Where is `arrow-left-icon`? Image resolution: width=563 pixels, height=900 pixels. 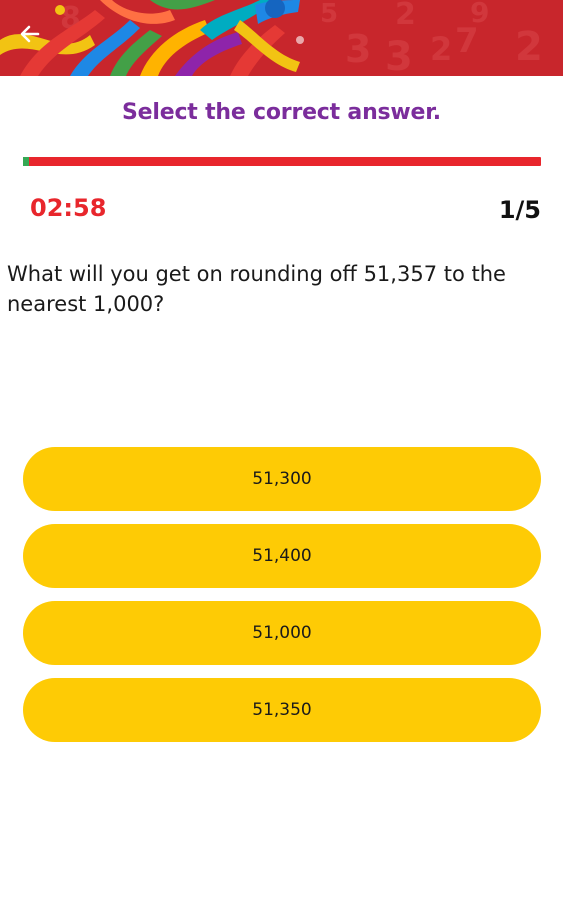 arrow-left-icon is located at coordinates (30, 34).